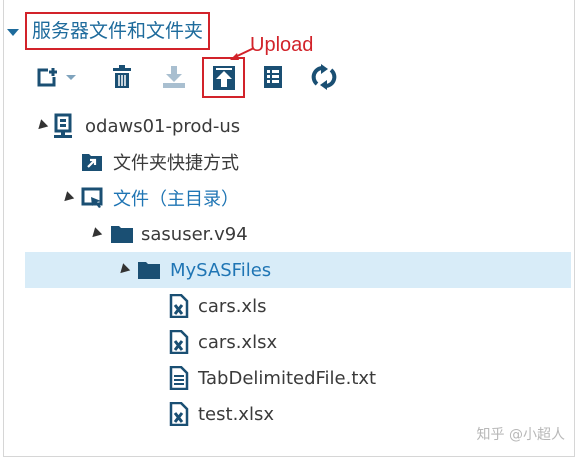 The width and height of the screenshot is (579, 458). I want to click on download-button, so click(174, 77).